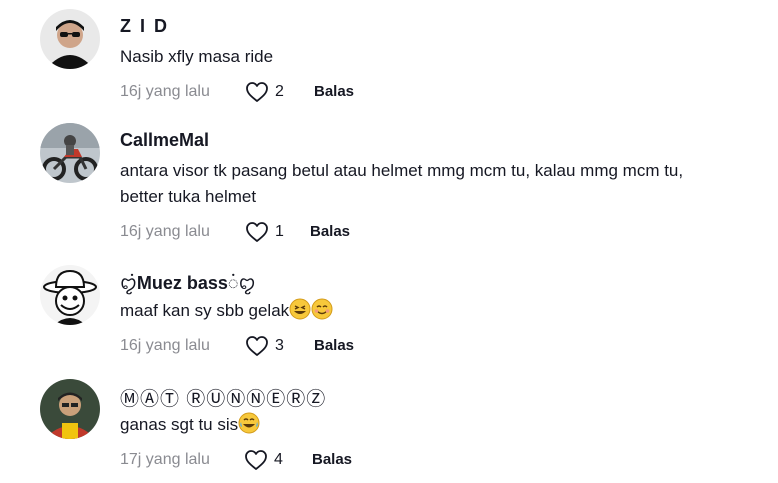  I want to click on username: CallmeMal, so click(164, 140).